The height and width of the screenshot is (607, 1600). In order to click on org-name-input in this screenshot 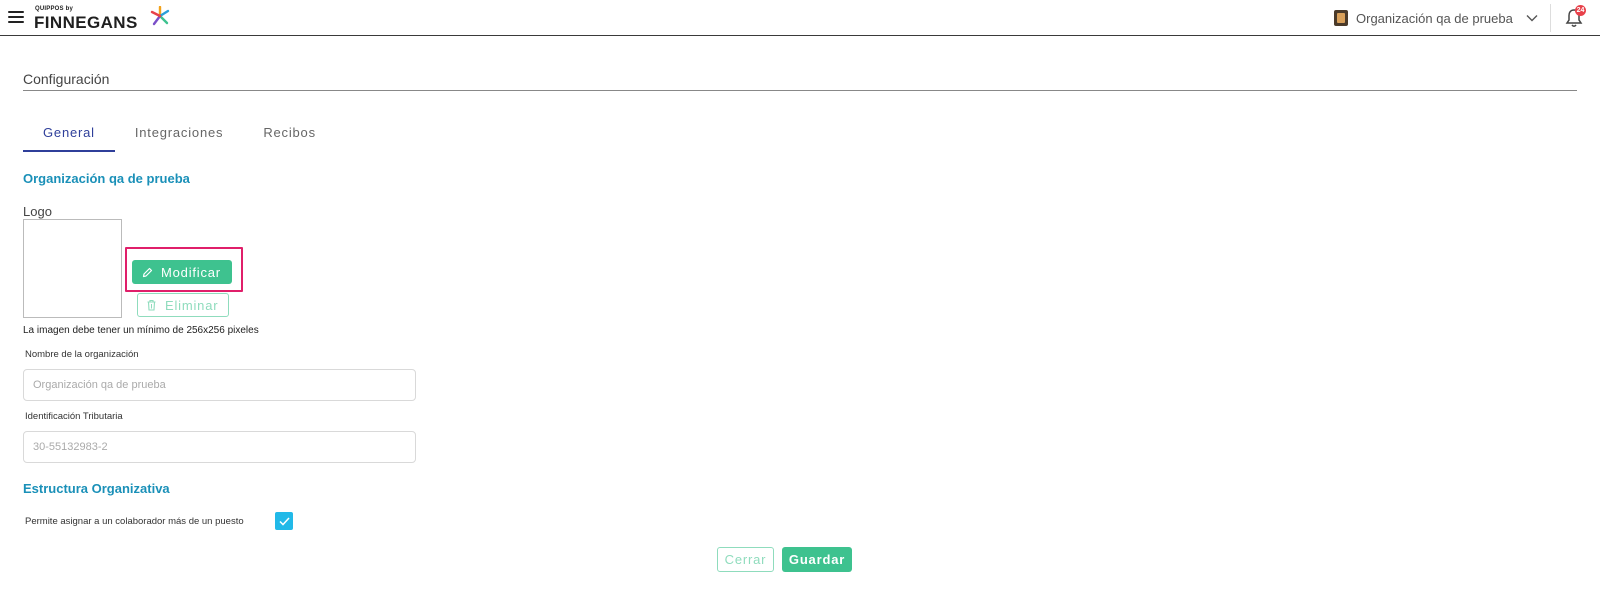, I will do `click(219, 385)`.